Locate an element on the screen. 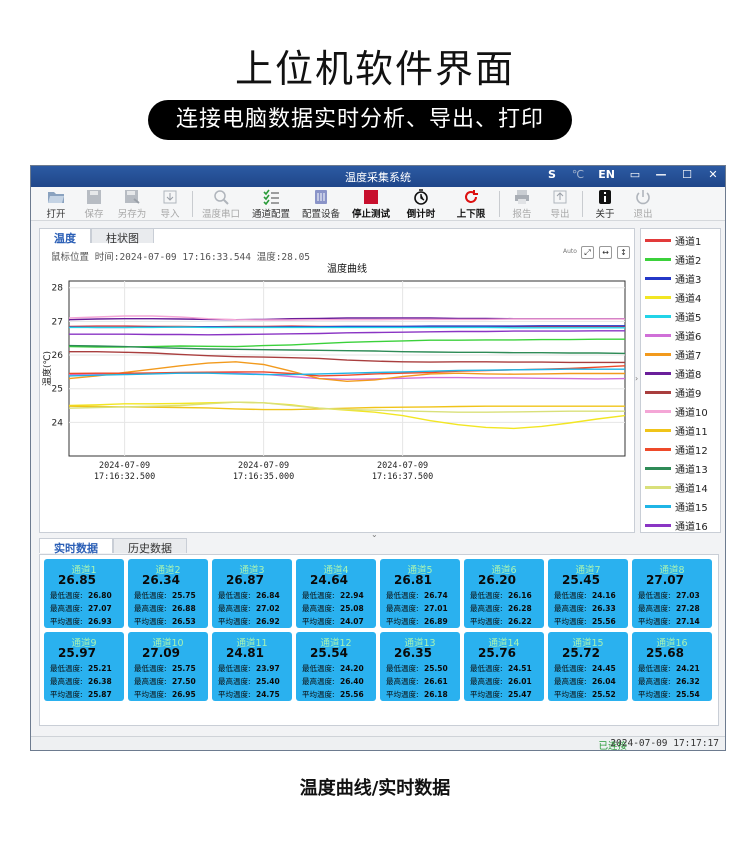 This screenshot has height=846, width=750. min-value: 24.20 is located at coordinates (352, 668).